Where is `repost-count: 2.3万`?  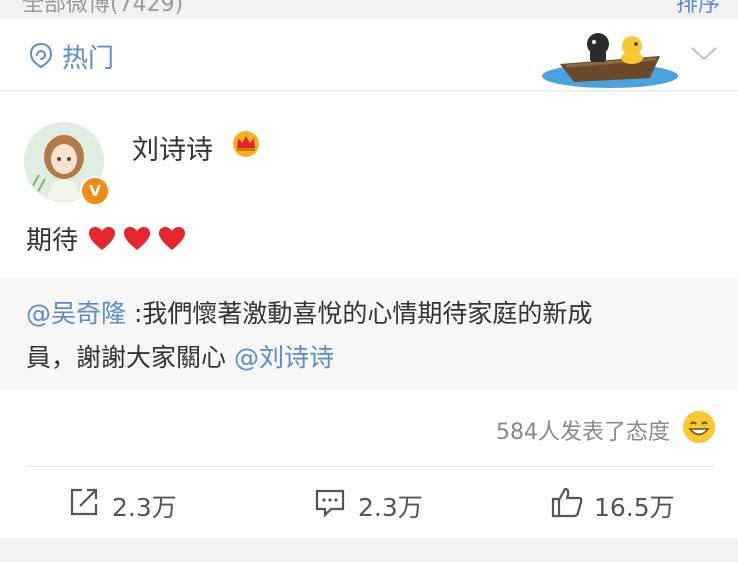 repost-count: 2.3万 is located at coordinates (144, 507).